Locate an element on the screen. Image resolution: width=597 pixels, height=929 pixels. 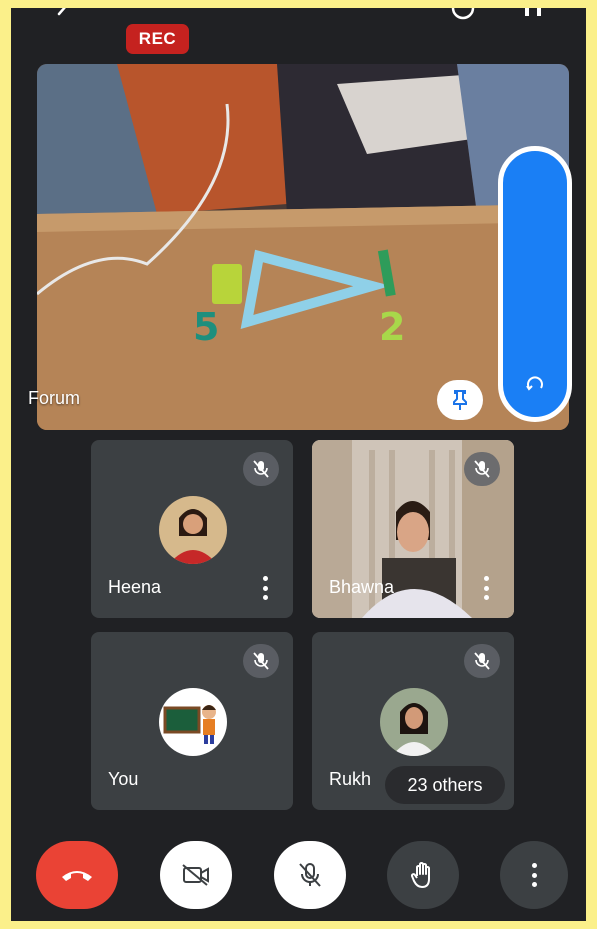
phone-hangup-icon is located at coordinates (77, 876).